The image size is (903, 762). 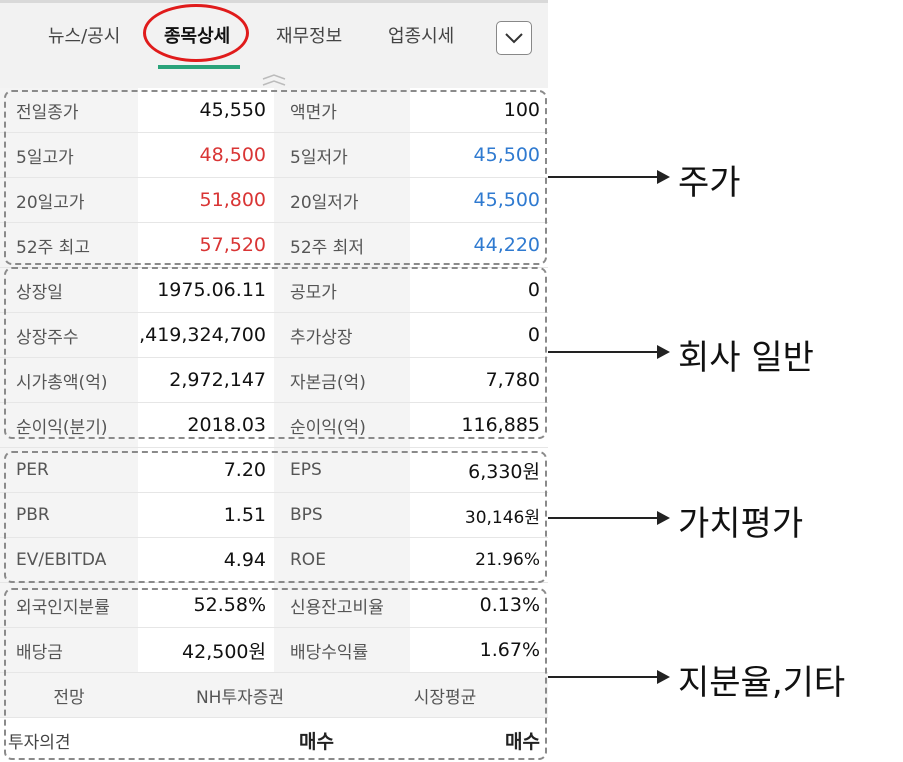 What do you see at coordinates (69, 155) in the screenshot?
I see `5day-high-label: 5일고가` at bounding box center [69, 155].